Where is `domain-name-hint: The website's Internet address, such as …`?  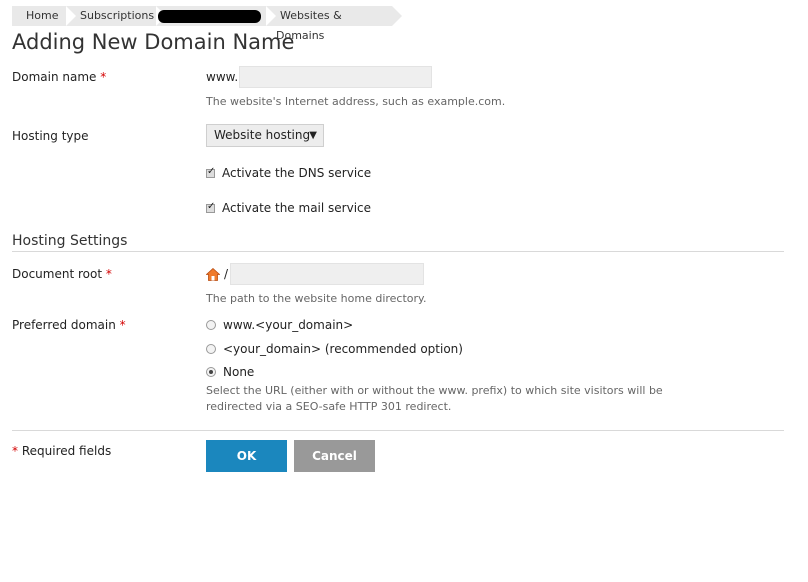 domain-name-hint: The website's Internet address, such as … is located at coordinates (356, 101).